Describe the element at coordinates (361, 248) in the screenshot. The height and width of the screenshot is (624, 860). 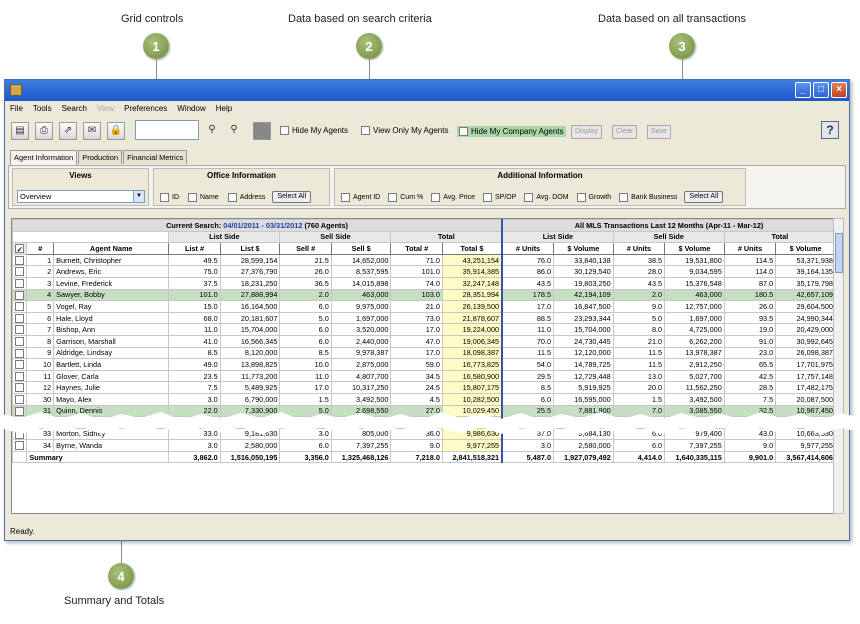
I see `col-sell-dollar: Sell $` at that location.